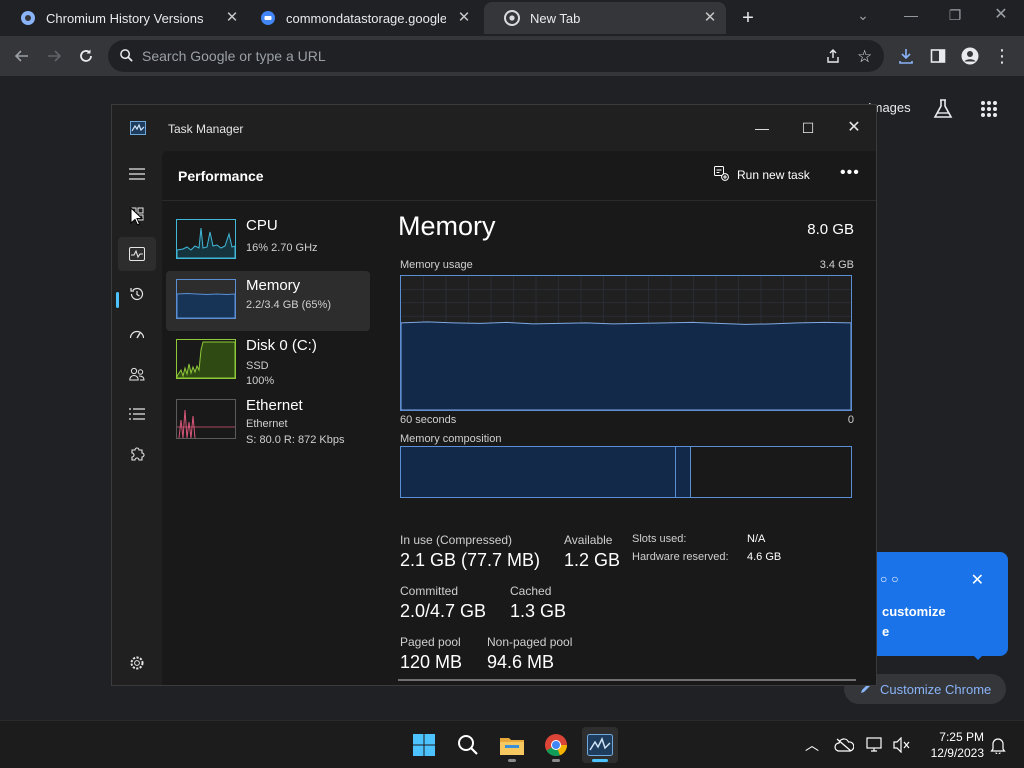  Describe the element at coordinates (955, 15) in the screenshot. I see `restore-icon: ❐` at that location.